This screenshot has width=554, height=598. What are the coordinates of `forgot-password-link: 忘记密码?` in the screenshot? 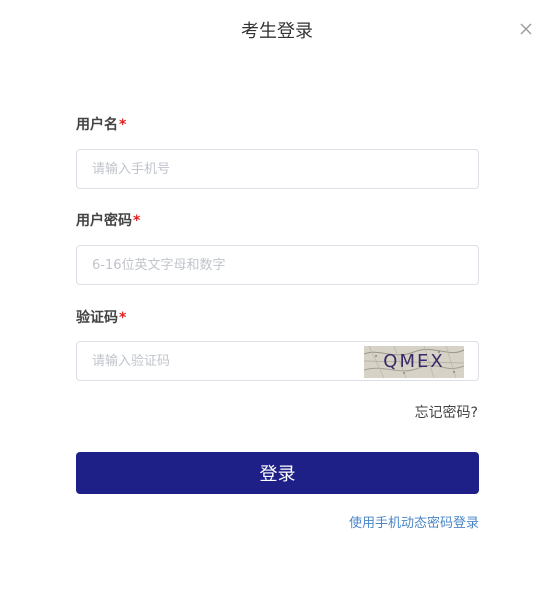 It's located at (446, 413).